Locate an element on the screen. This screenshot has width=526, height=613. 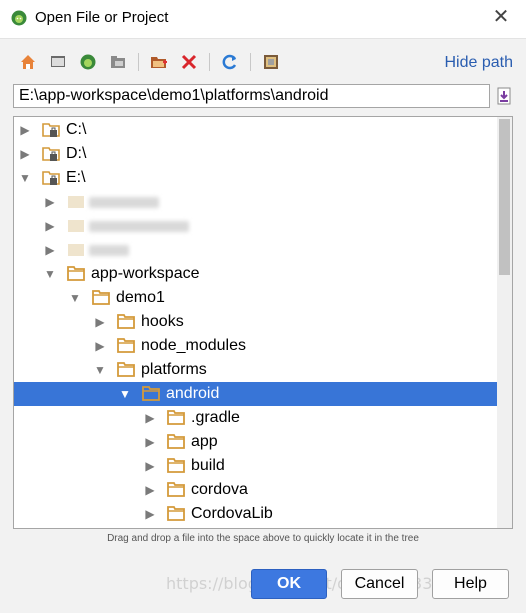
path-history-icon is located at coordinates (504, 96).